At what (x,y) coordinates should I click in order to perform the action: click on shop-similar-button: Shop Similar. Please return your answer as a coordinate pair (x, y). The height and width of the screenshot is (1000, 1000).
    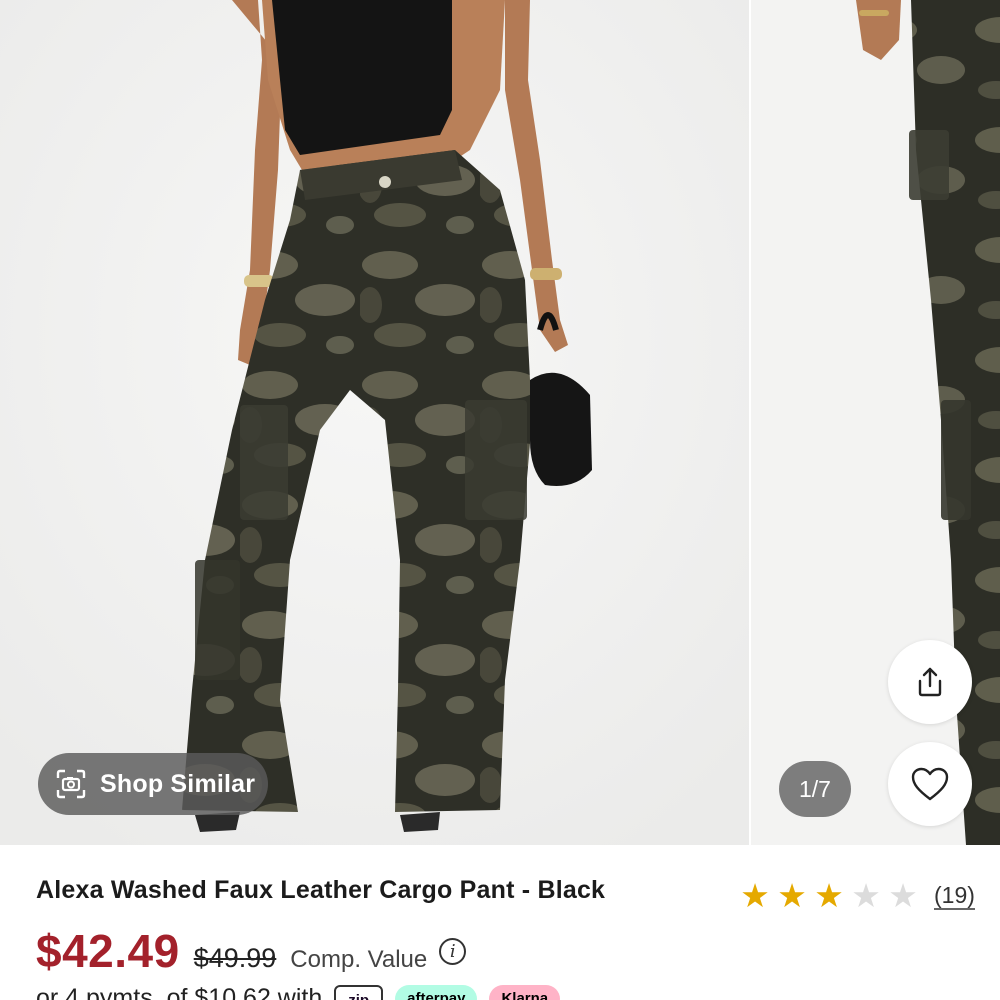
    Looking at the image, I should click on (153, 784).